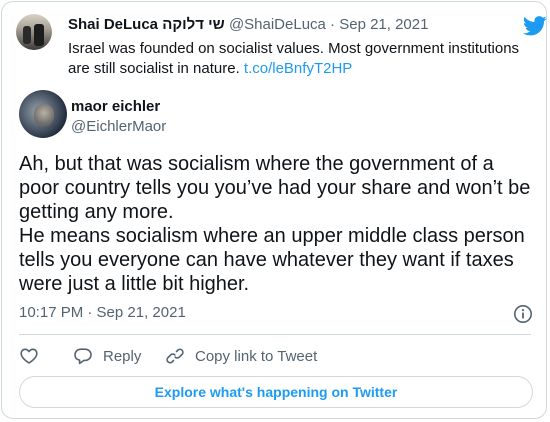 The height and width of the screenshot is (422, 550). Describe the element at coordinates (29, 356) in the screenshot. I see `heart-icon` at that location.